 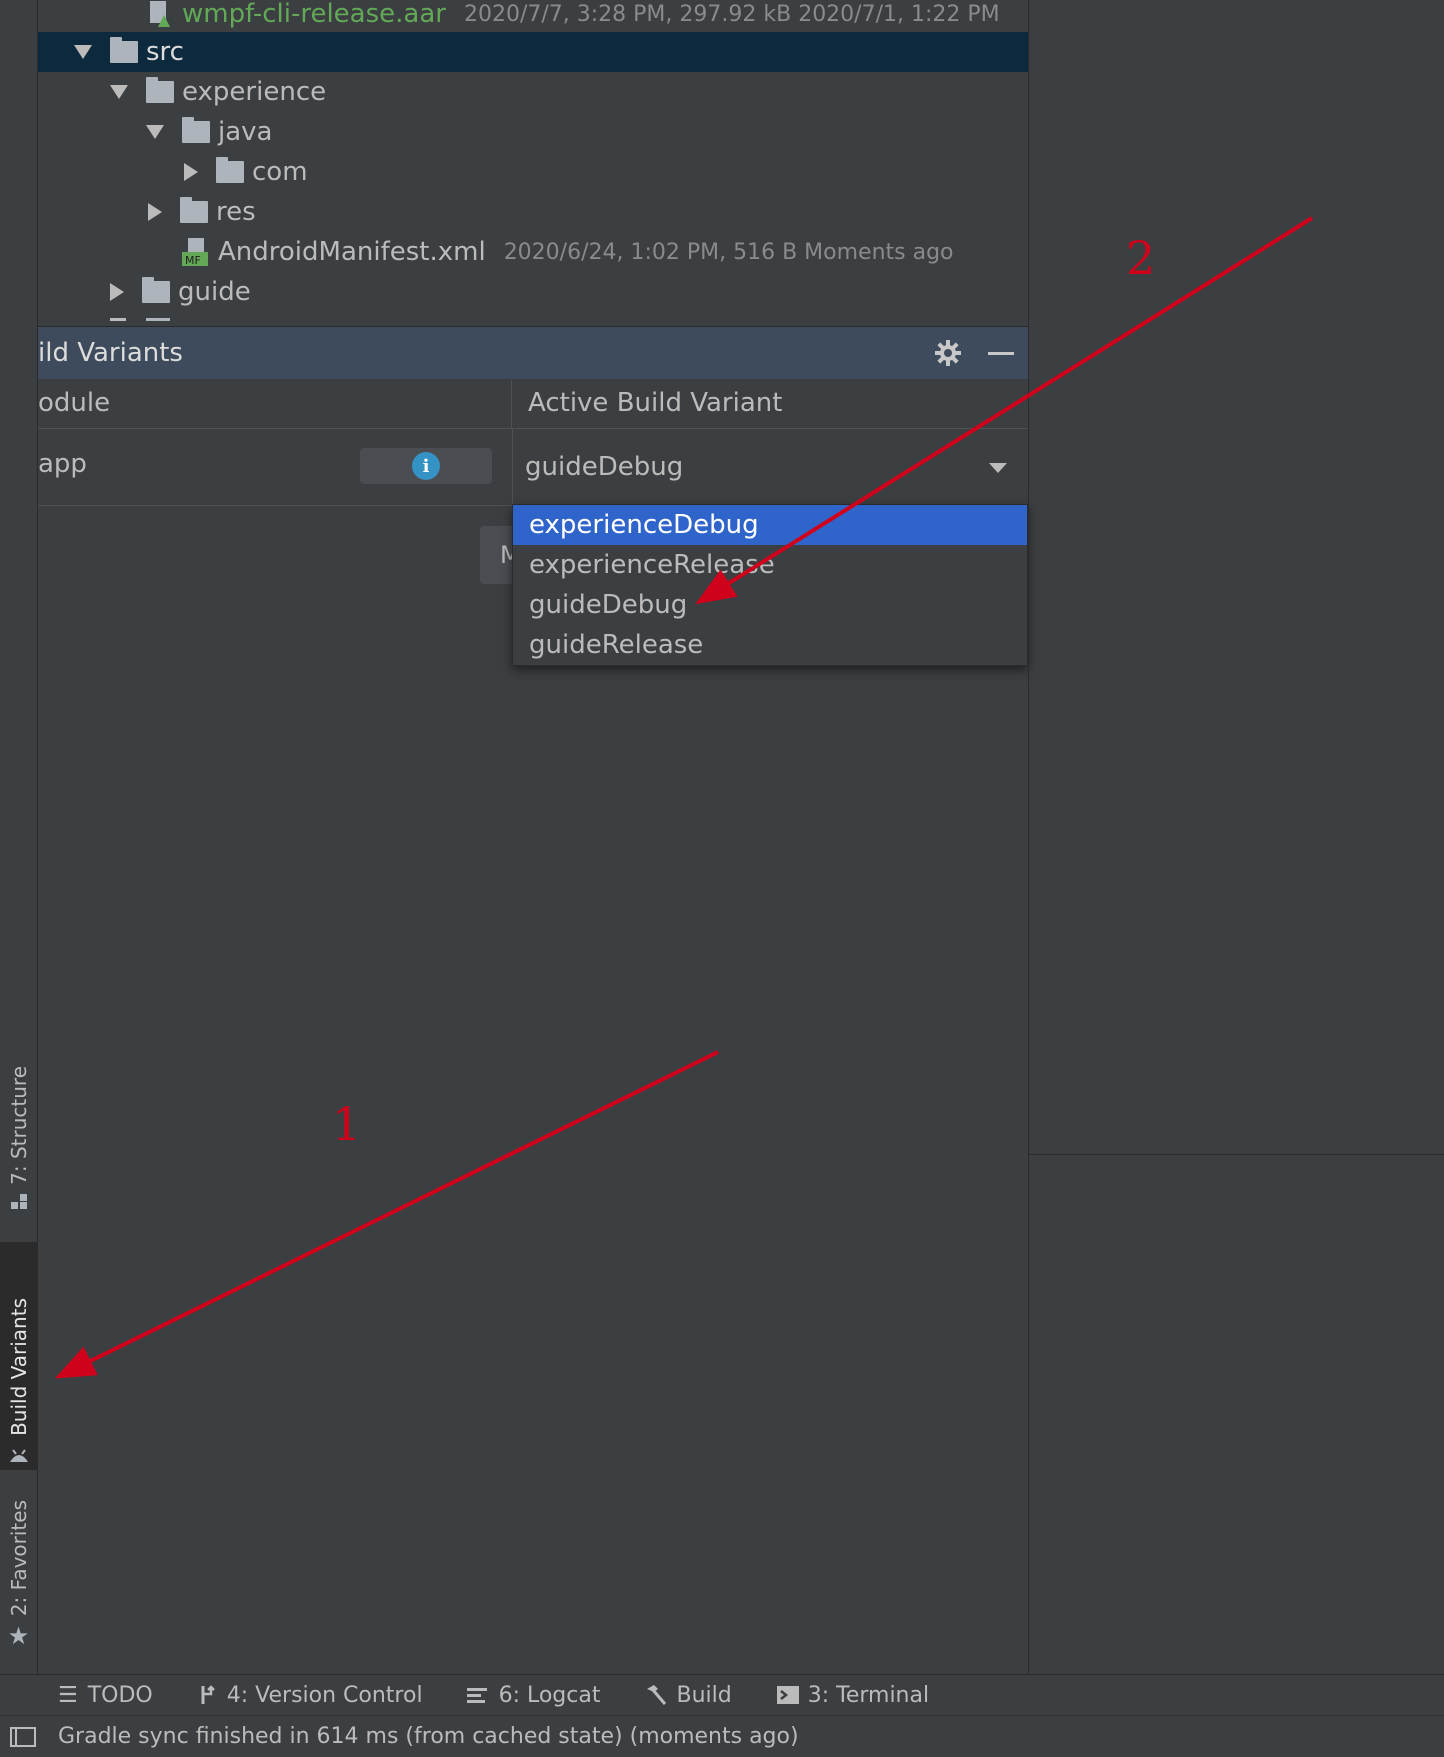 I want to click on tab-label: 3: Terminal, so click(x=868, y=1695).